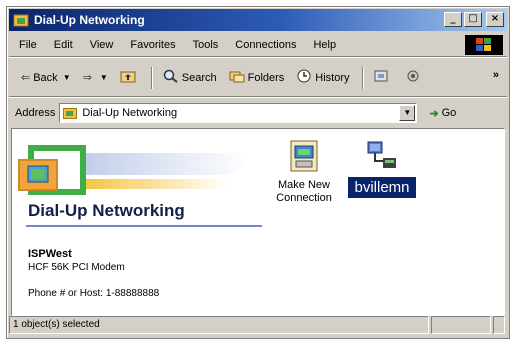 The width and height of the screenshot is (513, 341). Describe the element at coordinates (382, 156) in the screenshot. I see `network-connection-icon` at that location.